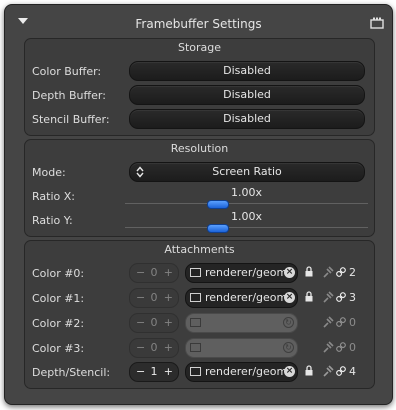 The image size is (396, 410). What do you see at coordinates (247, 119) in the screenshot?
I see `stencil-buffer-dropdown: Disabled` at bounding box center [247, 119].